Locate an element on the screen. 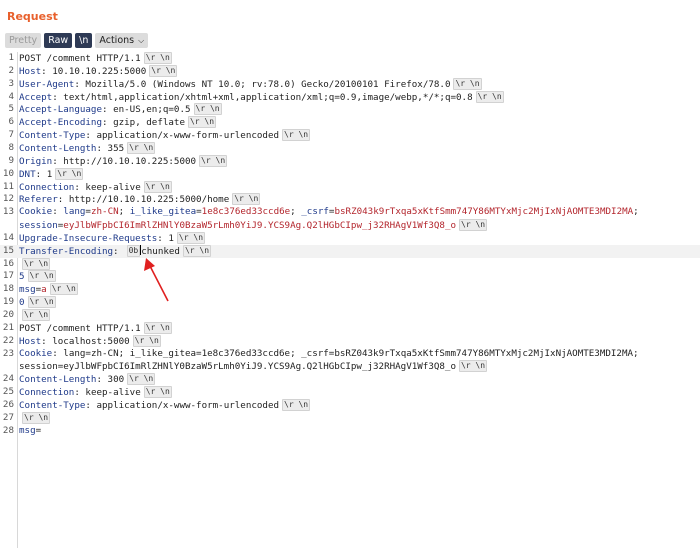  raw-tab: Raw is located at coordinates (58, 40).